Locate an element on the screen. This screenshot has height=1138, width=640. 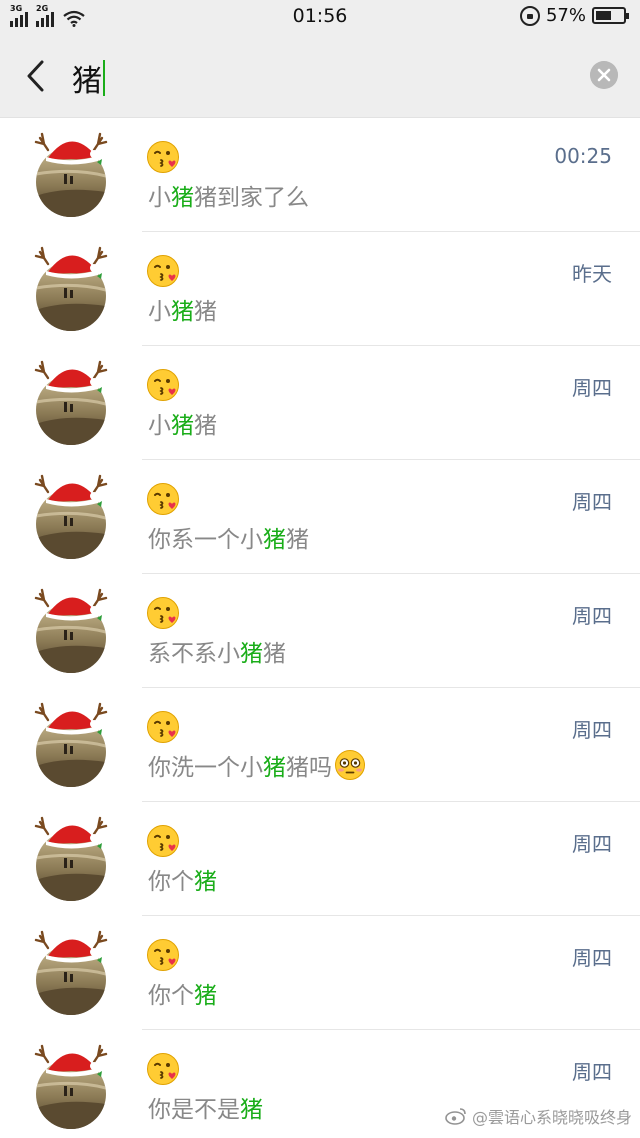
message-preview: 你是不是猪 is located at coordinates (205, 1107).